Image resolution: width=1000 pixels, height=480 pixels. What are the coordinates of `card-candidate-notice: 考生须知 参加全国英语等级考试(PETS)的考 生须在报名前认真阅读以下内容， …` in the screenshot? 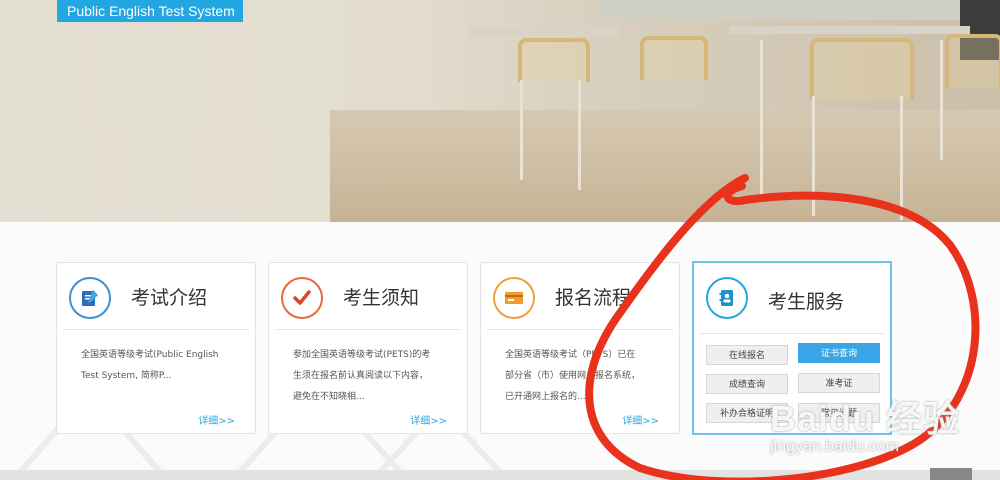 It's located at (368, 348).